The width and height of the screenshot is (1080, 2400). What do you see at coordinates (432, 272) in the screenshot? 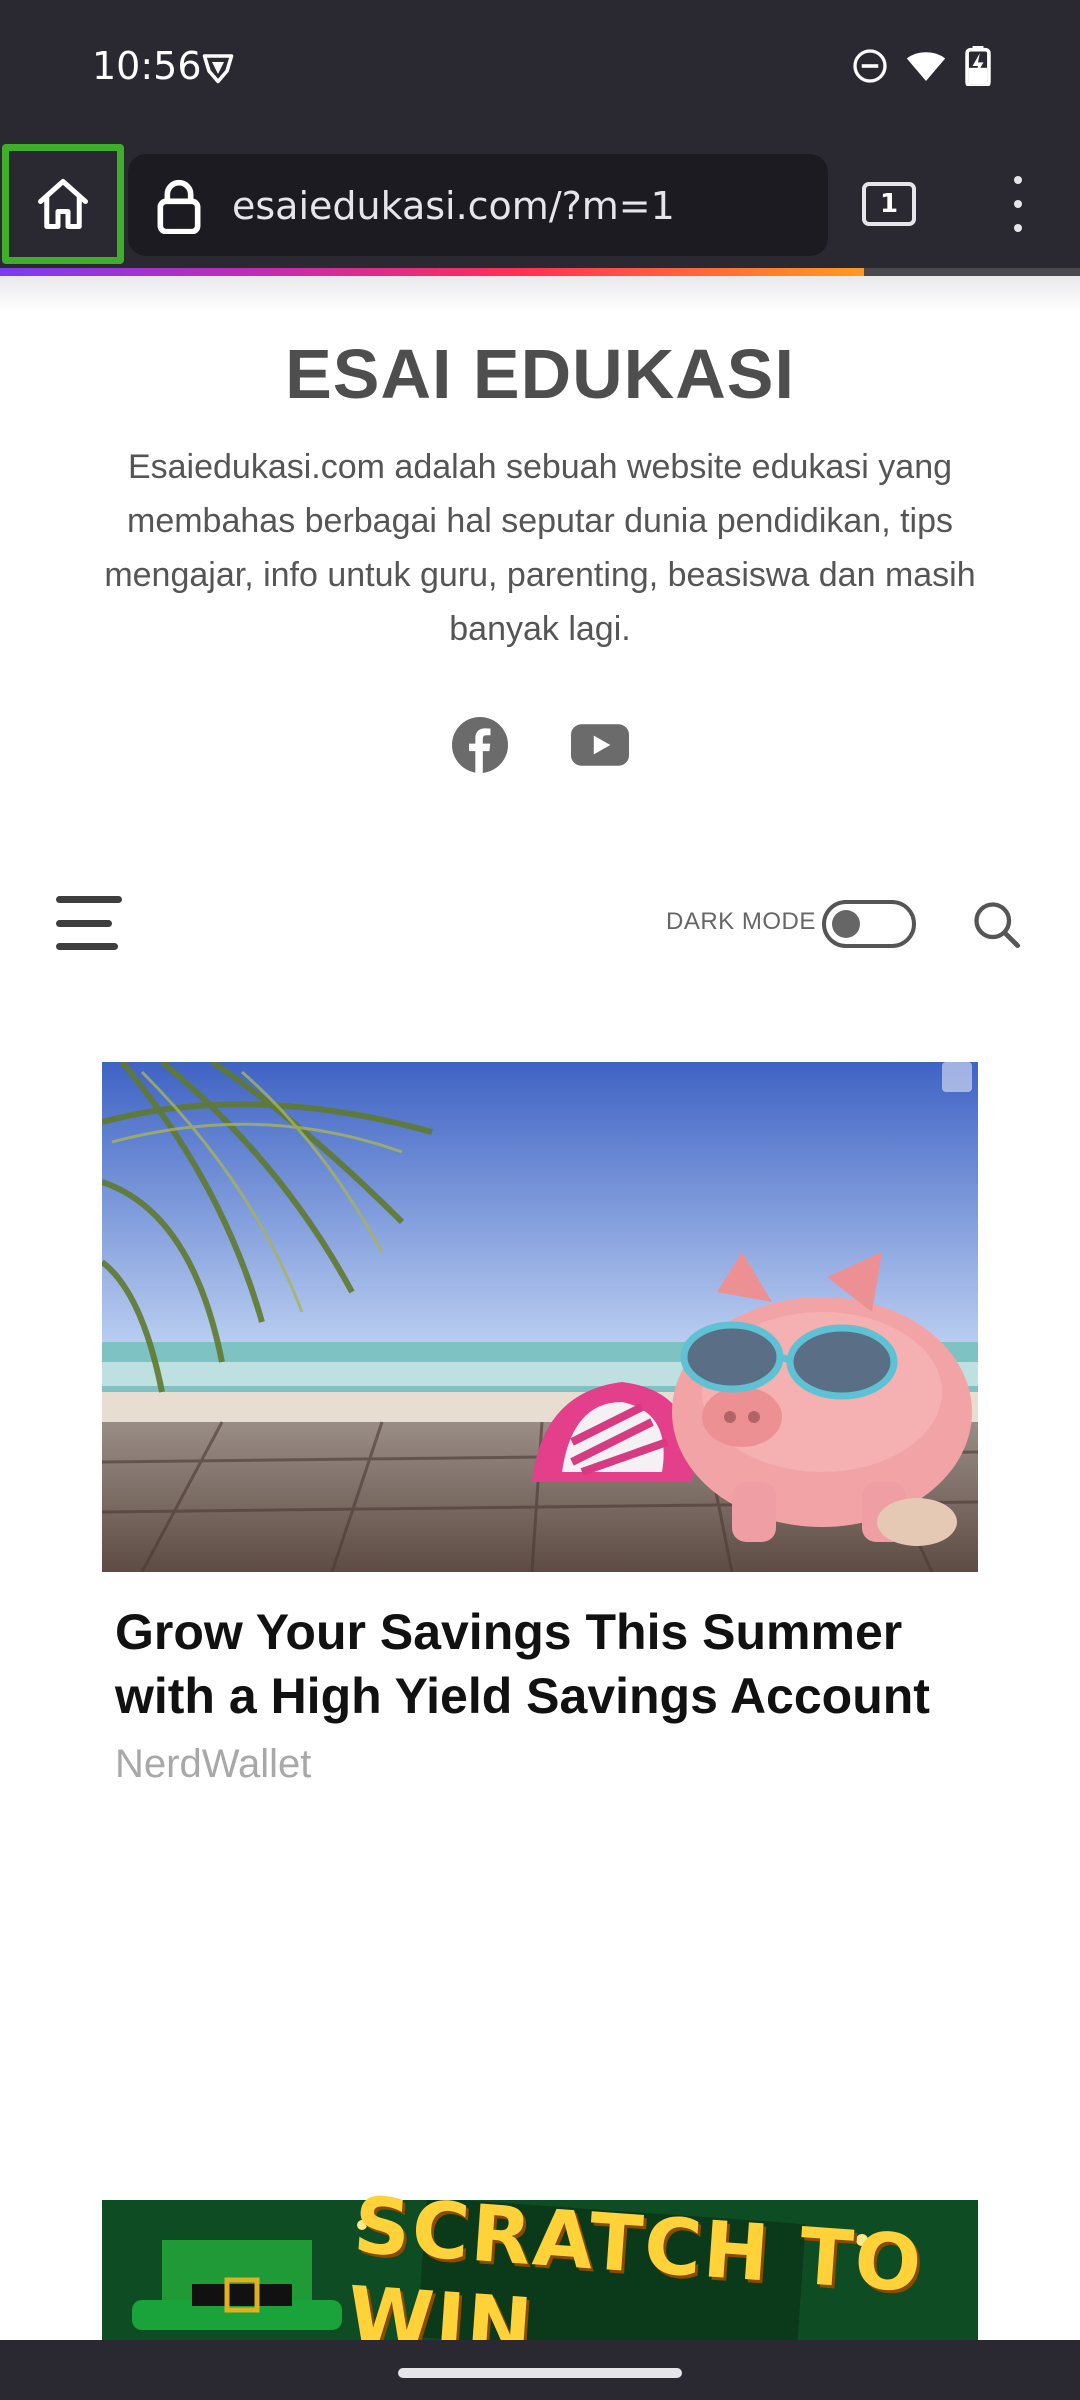
I see `progress-fill` at bounding box center [432, 272].